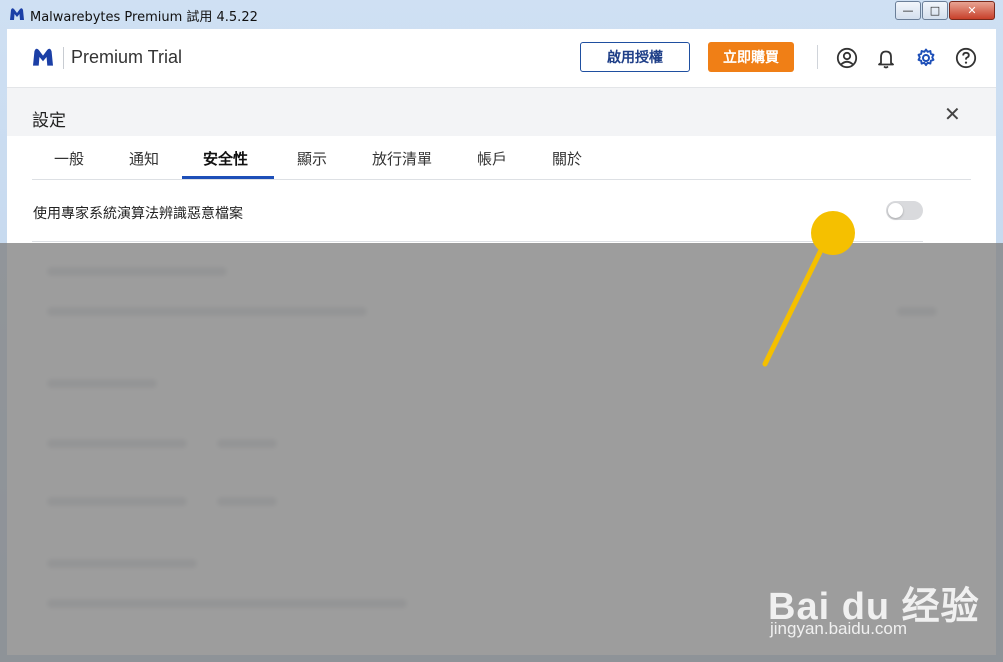 Image resolution: width=1003 pixels, height=662 pixels. What do you see at coordinates (796, 301) in the screenshot?
I see `pointer-line` at bounding box center [796, 301].